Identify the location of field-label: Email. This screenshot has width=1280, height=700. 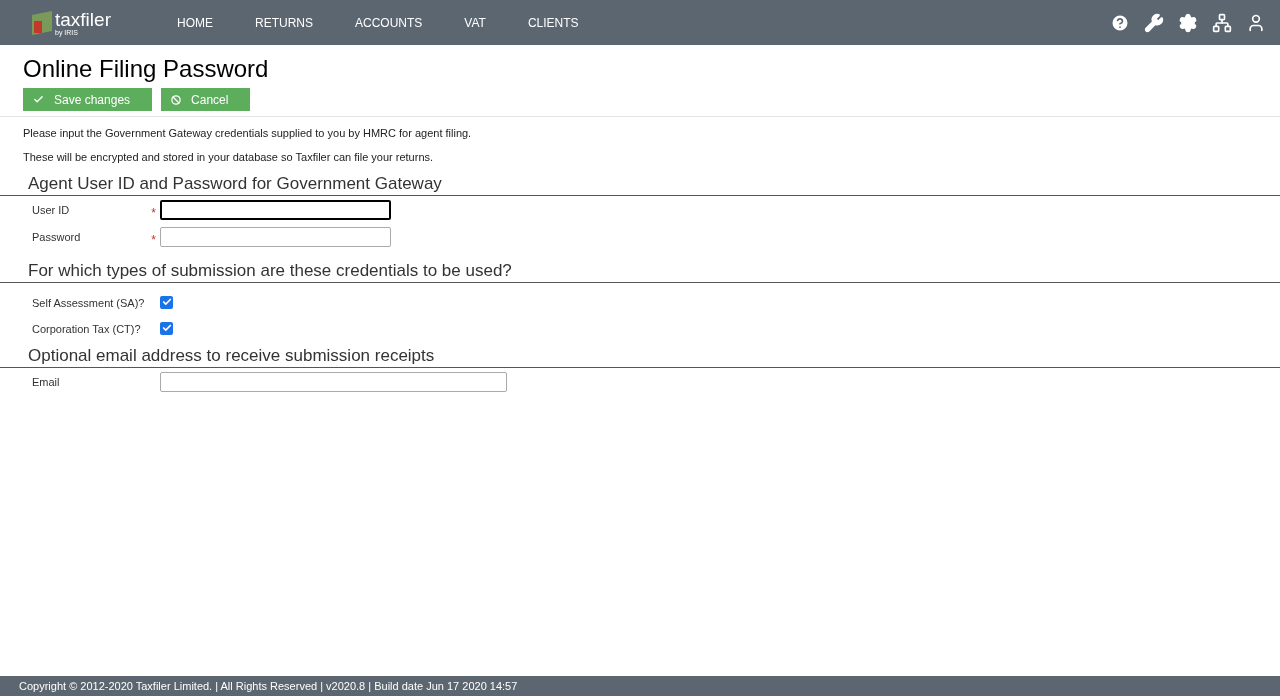
(46, 382).